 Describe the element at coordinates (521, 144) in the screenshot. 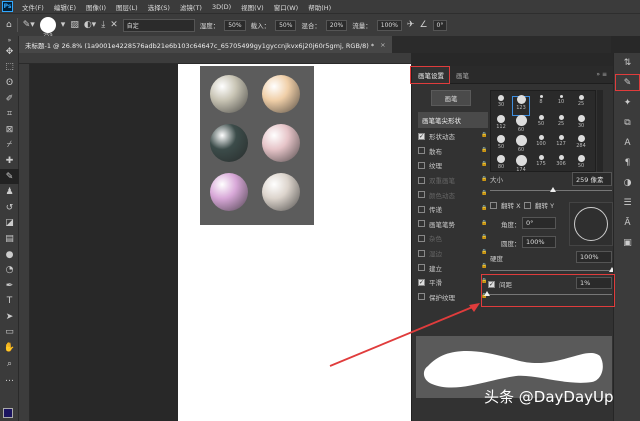

I see `brush-tip: 60` at that location.